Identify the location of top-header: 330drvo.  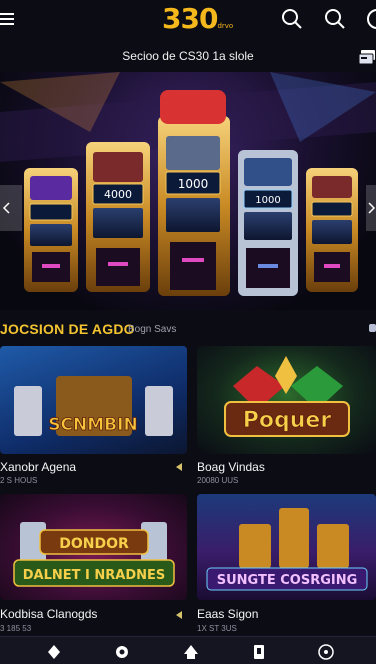
(188, 21).